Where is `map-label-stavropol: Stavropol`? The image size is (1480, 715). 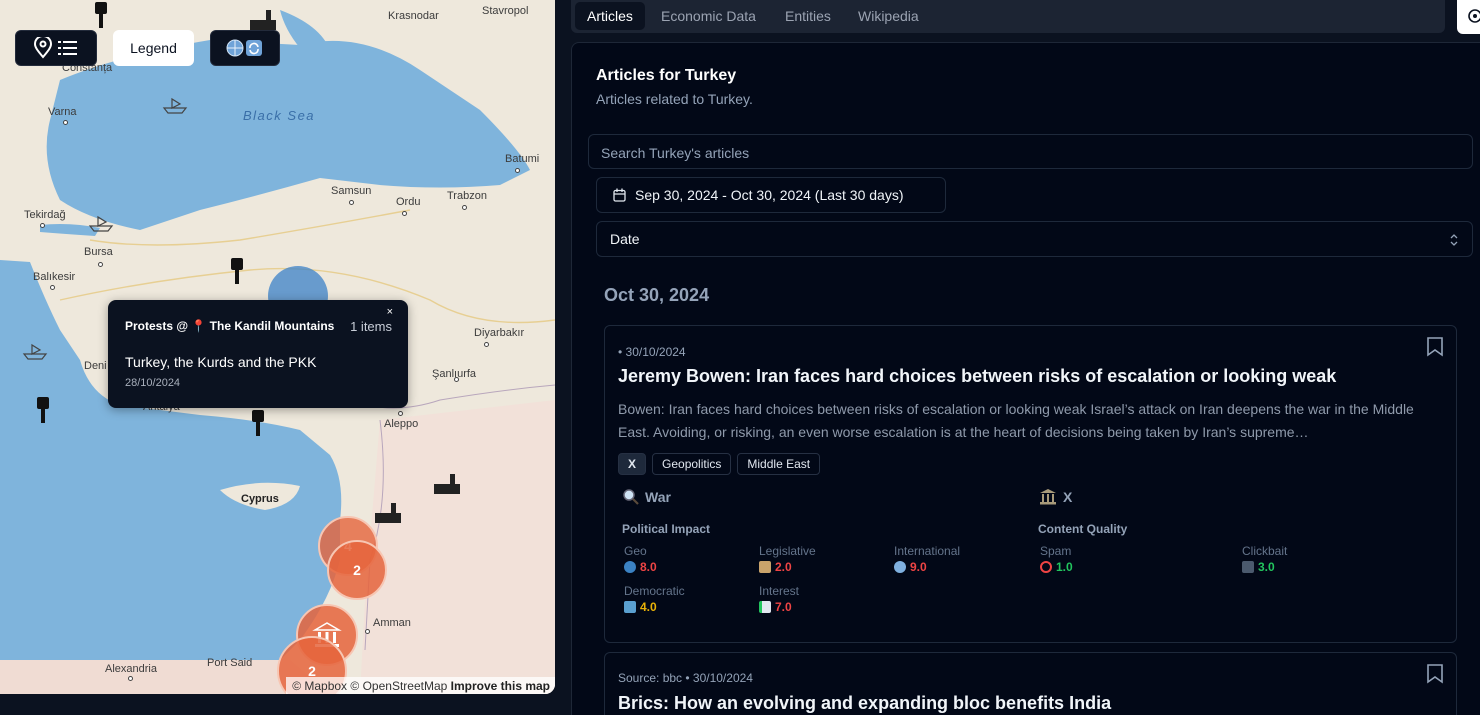 map-label-stavropol: Stavropol is located at coordinates (505, 11).